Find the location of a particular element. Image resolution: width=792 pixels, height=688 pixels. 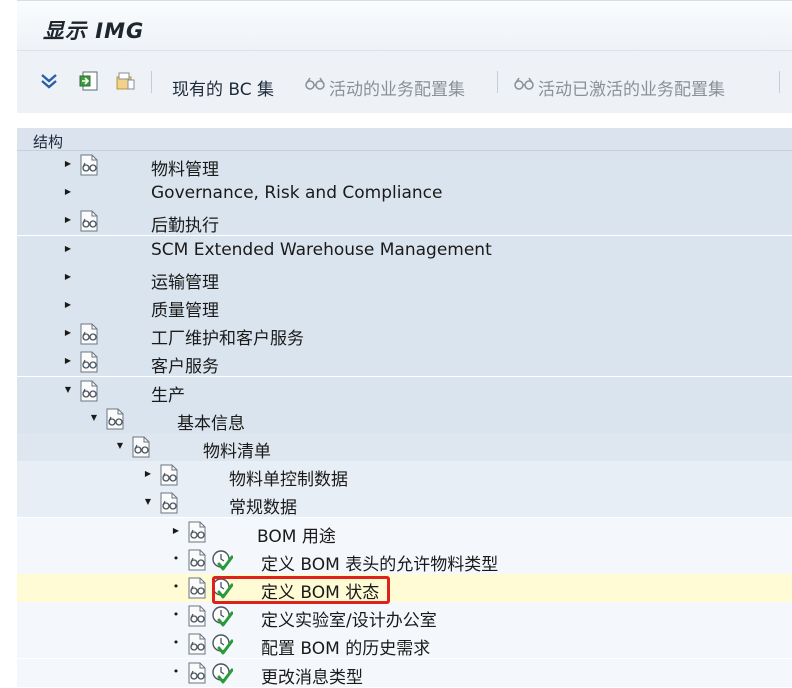

tree-node: ▶ Governance, Risk and Compliance is located at coordinates (404, 193).